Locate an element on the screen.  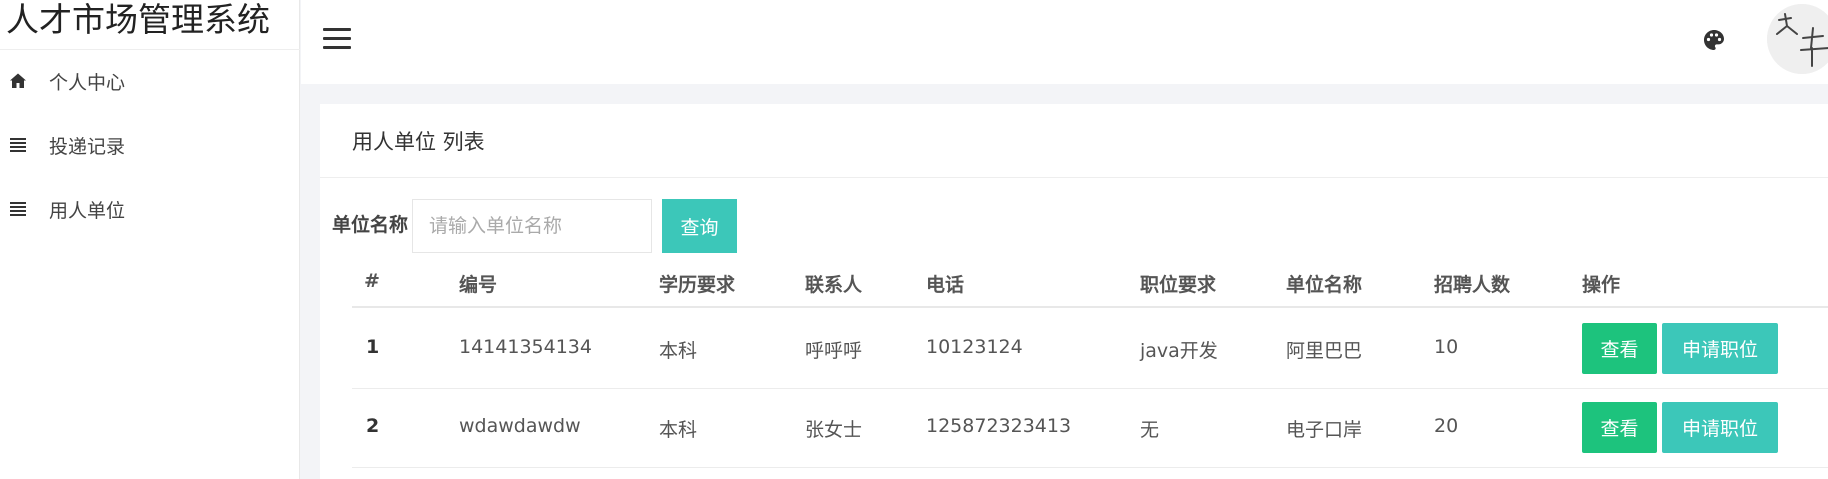
column-header-education: 学历要求 is located at coordinates (697, 285).